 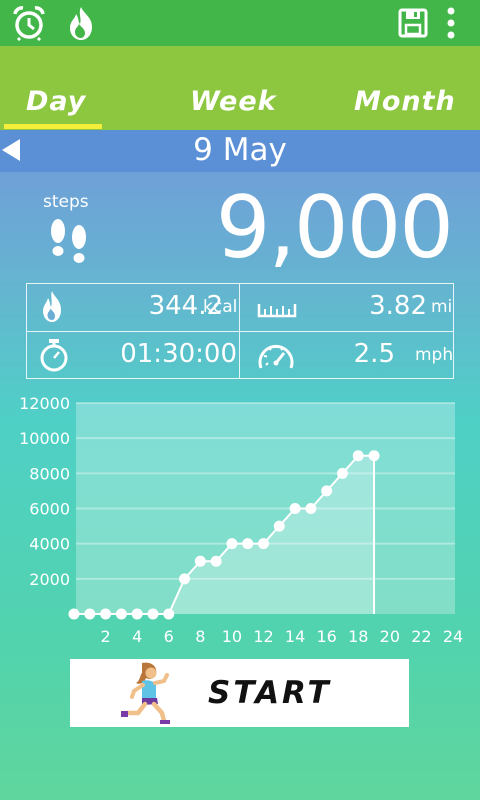 I want to click on steps-label: steps, so click(x=66, y=202).